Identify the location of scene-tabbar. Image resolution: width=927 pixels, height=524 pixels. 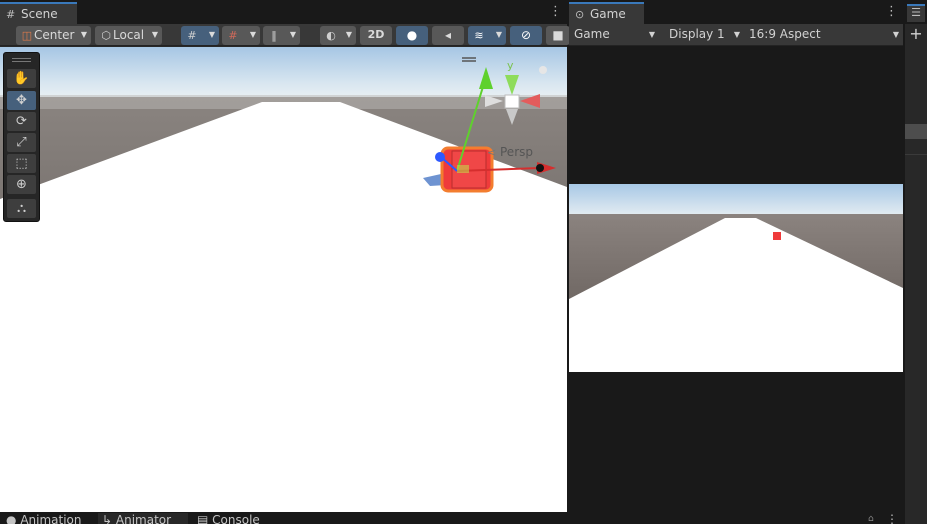
(283, 12).